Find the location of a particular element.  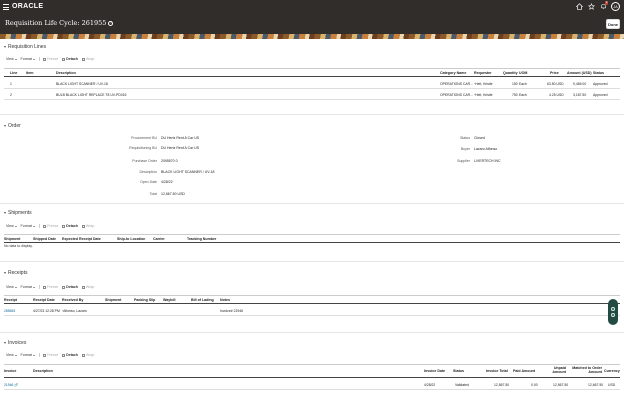

section-shipments: Shipments is located at coordinates (18, 213).